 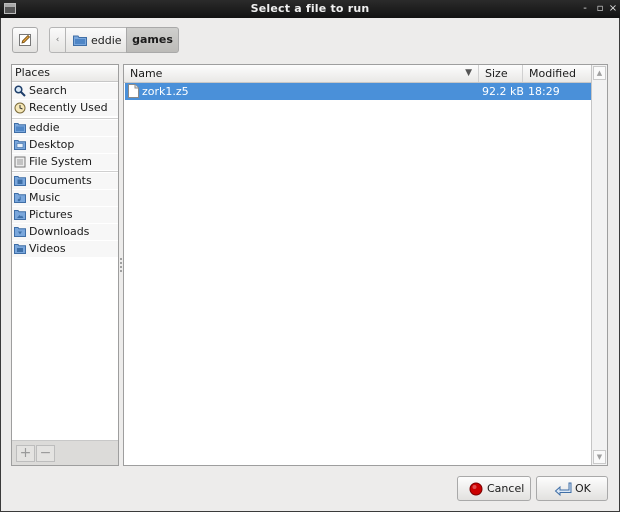 I want to click on title-bar: Select a file to run - ▫ ×, so click(x=310, y=9).